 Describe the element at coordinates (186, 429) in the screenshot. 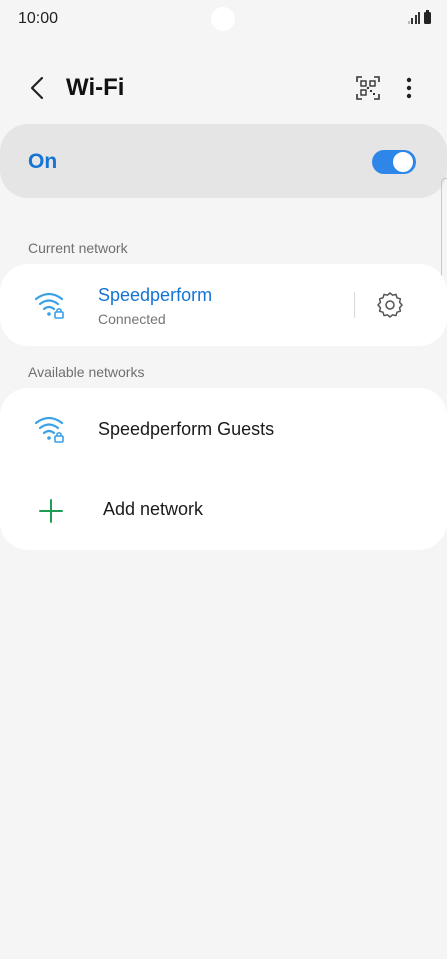

I see `available-network-name: Speedperform Guests` at that location.